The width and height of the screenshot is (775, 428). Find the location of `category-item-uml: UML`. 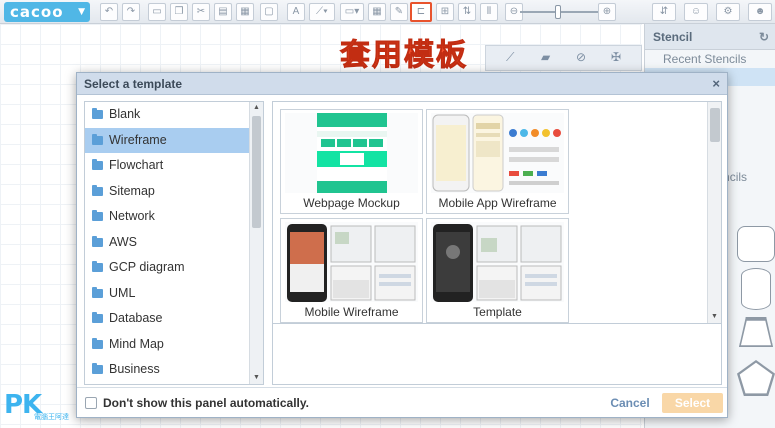

category-item-uml: UML is located at coordinates (167, 294).